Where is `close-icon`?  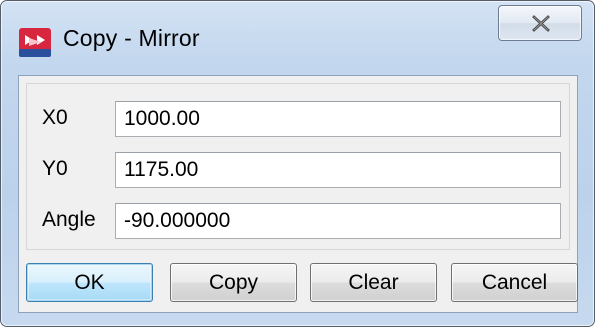
close-icon is located at coordinates (541, 23).